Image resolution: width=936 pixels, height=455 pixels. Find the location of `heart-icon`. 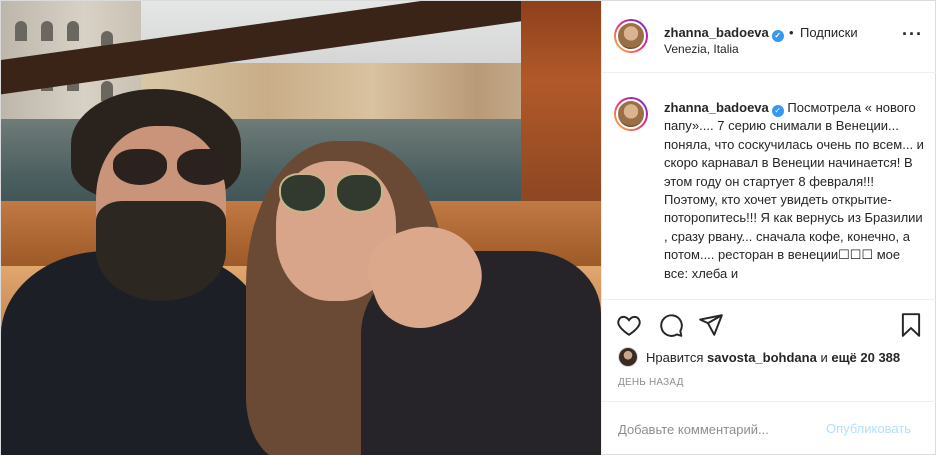

heart-icon is located at coordinates (629, 325).